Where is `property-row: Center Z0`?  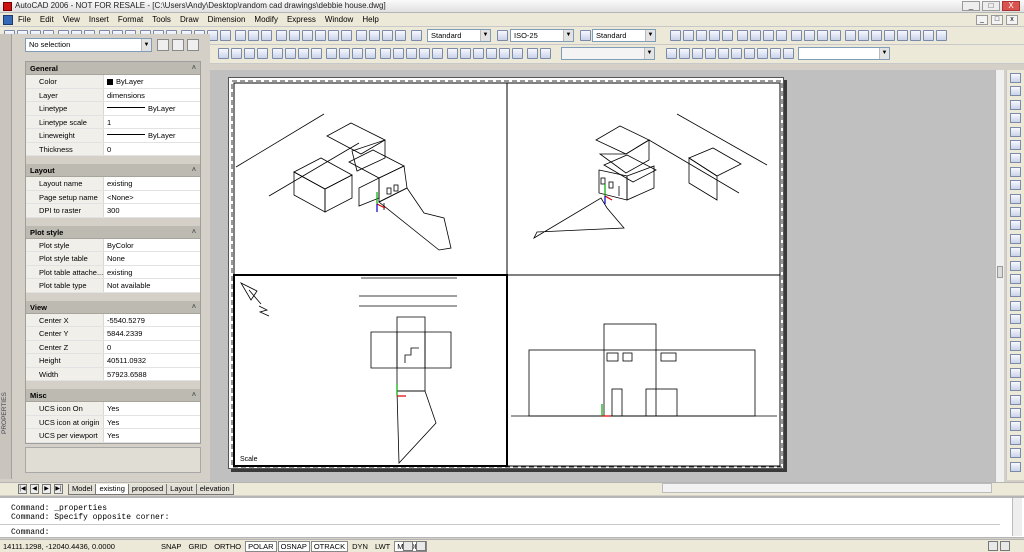 property-row: Center Z0 is located at coordinates (113, 347).